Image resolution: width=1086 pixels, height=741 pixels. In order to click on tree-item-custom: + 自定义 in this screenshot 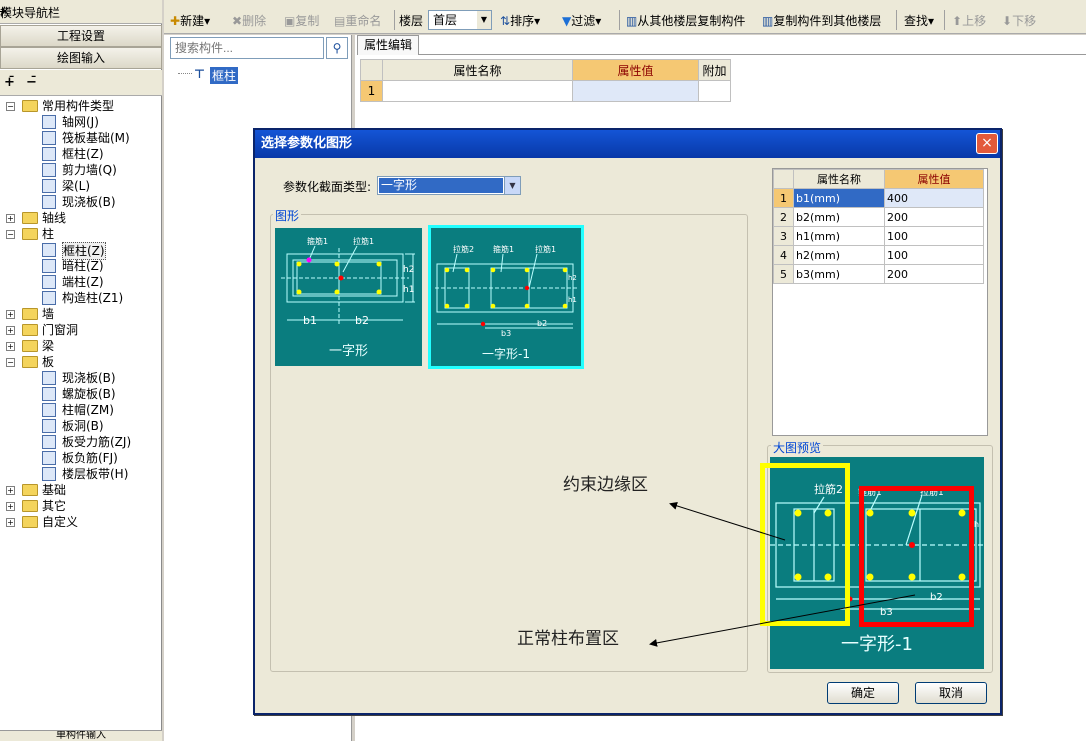, I will do `click(82, 522)`.